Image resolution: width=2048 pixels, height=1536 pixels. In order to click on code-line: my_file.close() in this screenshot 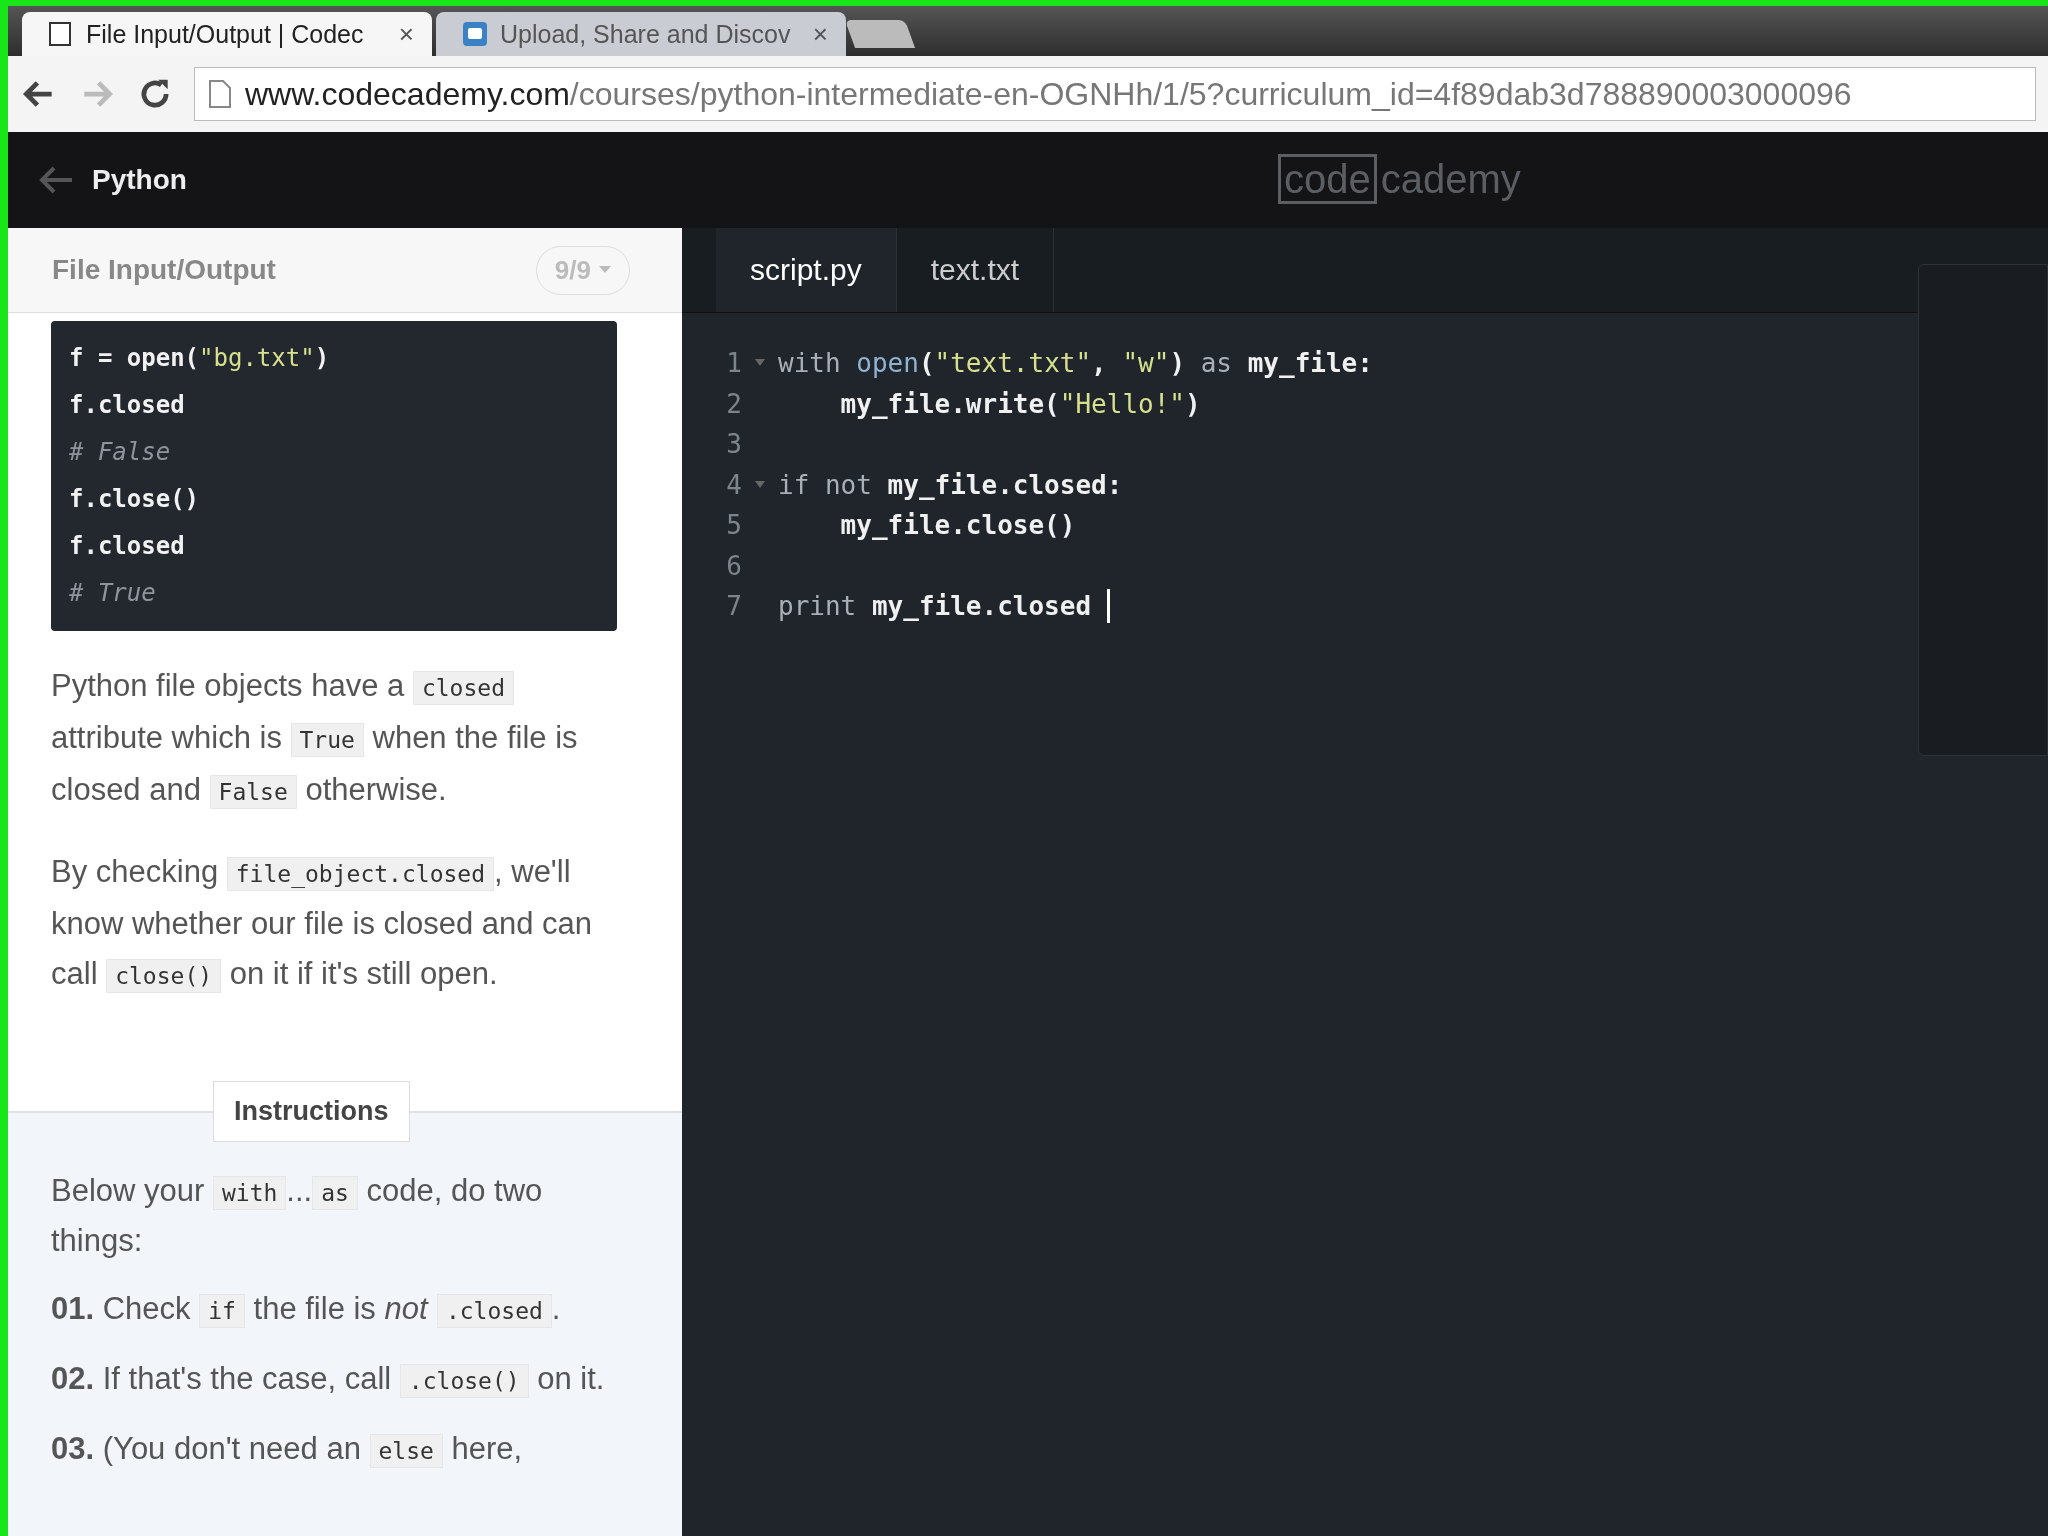, I will do `click(957, 525)`.